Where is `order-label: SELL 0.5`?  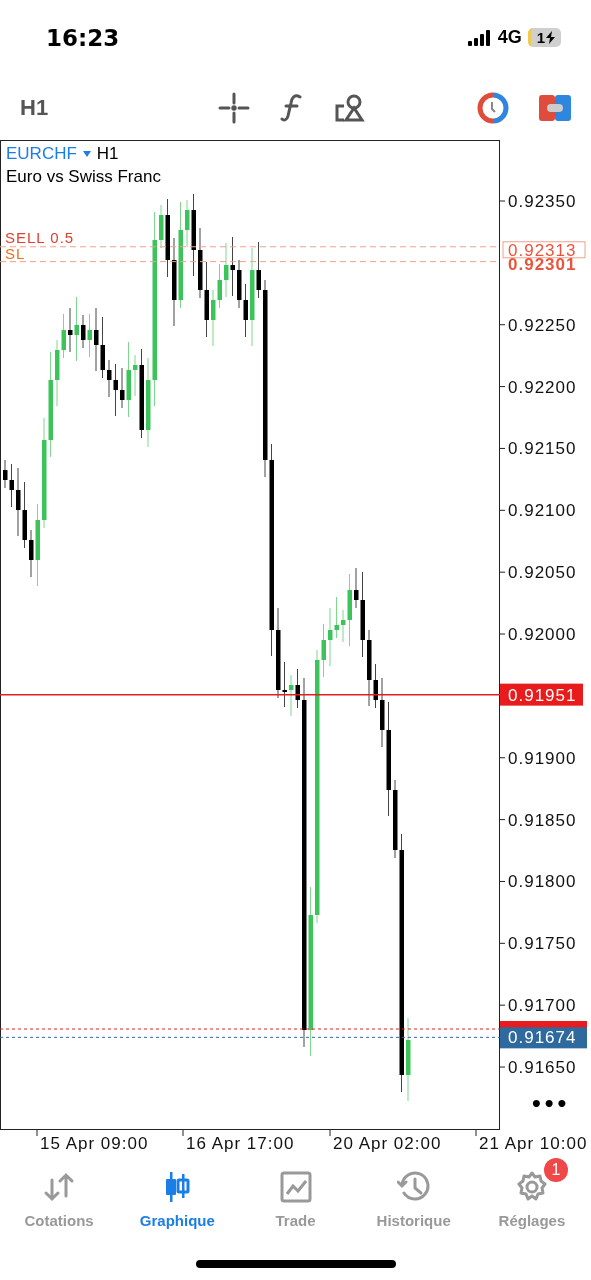
order-label: SELL 0.5 is located at coordinates (40, 237).